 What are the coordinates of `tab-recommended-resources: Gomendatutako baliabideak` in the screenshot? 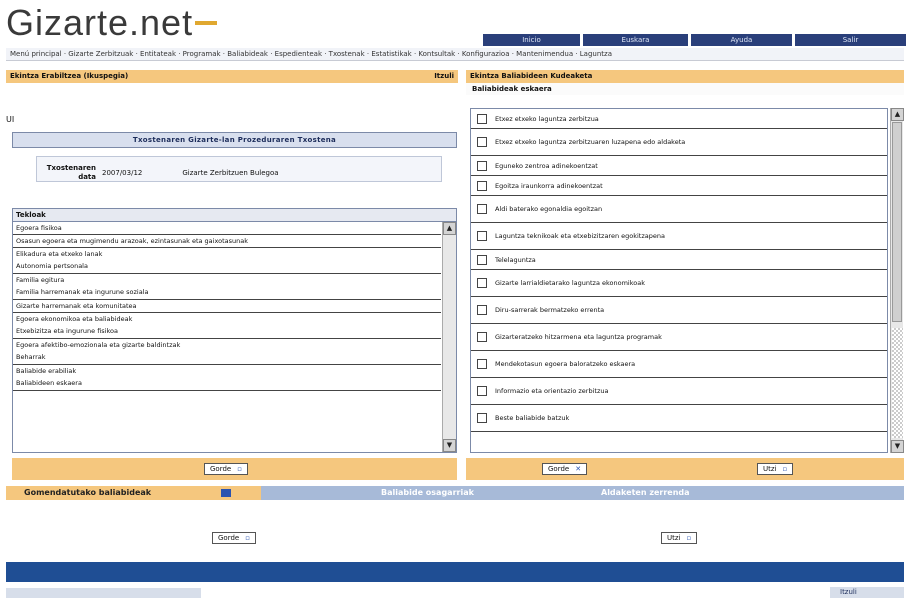 It's located at (133, 493).